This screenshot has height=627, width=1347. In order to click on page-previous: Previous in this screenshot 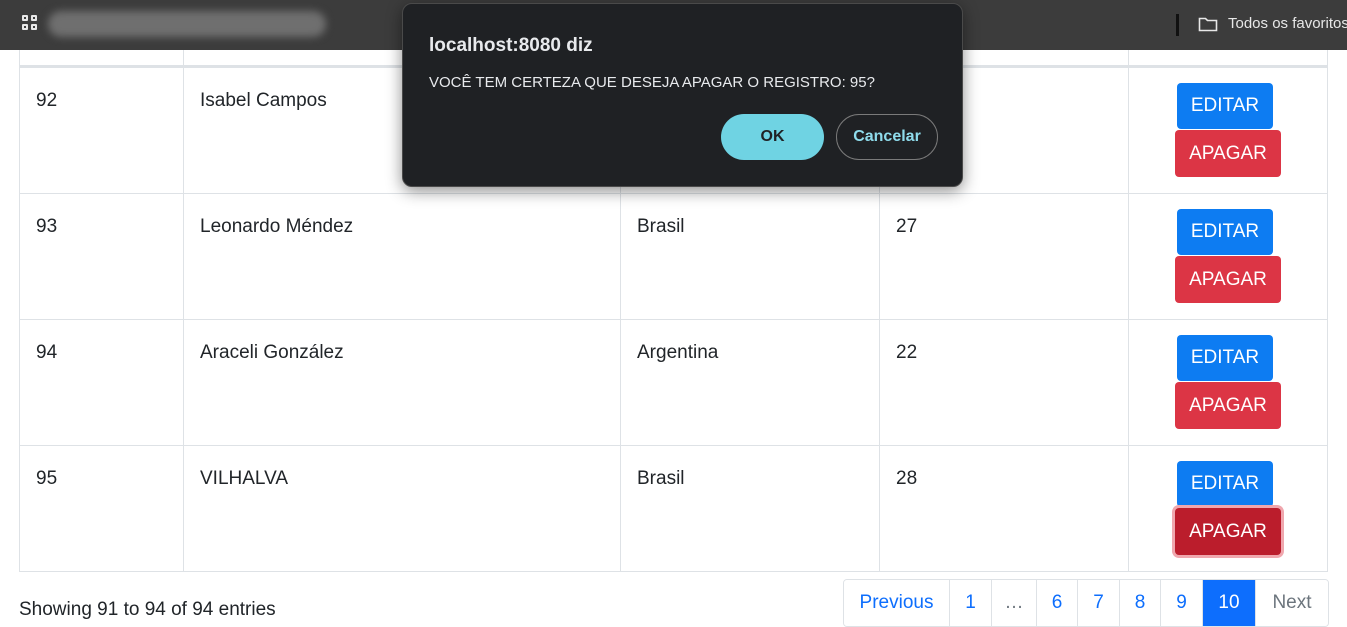, I will do `click(897, 603)`.